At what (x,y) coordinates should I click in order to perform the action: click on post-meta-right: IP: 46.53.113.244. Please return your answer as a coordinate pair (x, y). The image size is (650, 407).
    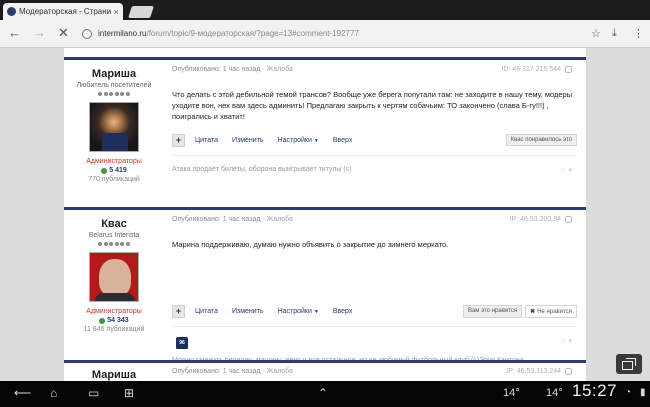
    Looking at the image, I should click on (539, 371).